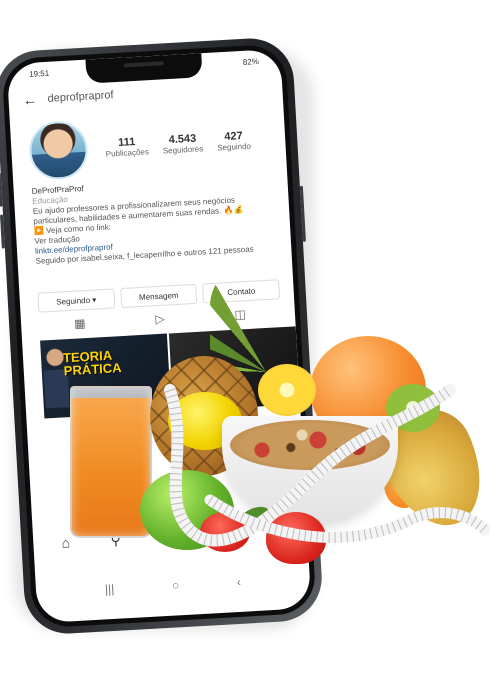  Describe the element at coordinates (287, 390) in the screenshot. I see `lemon-slice` at that location.